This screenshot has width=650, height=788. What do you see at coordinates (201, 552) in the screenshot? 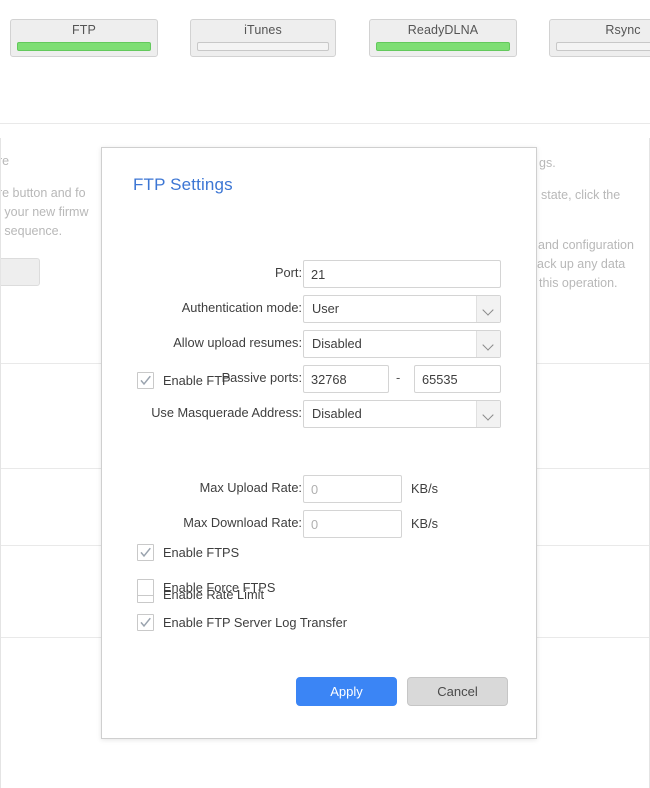
I see `checkbox-label-ftps: Enable FTPS` at bounding box center [201, 552].